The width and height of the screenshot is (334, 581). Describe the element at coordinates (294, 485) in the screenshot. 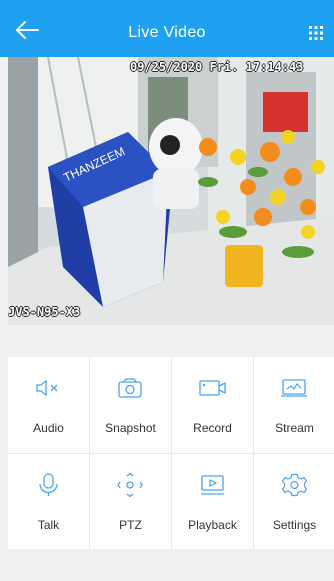

I see `gear-icon` at that location.